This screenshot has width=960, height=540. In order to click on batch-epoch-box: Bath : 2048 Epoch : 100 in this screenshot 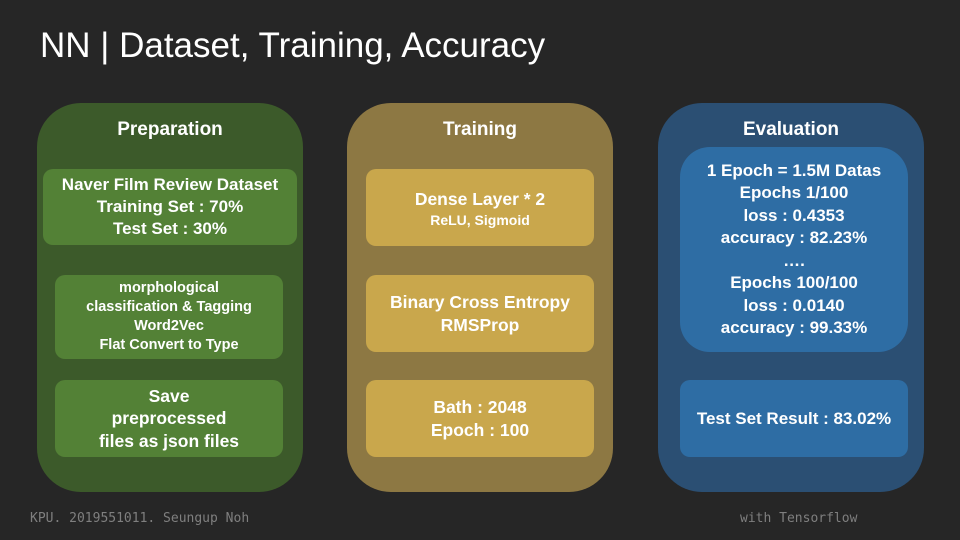, I will do `click(480, 418)`.